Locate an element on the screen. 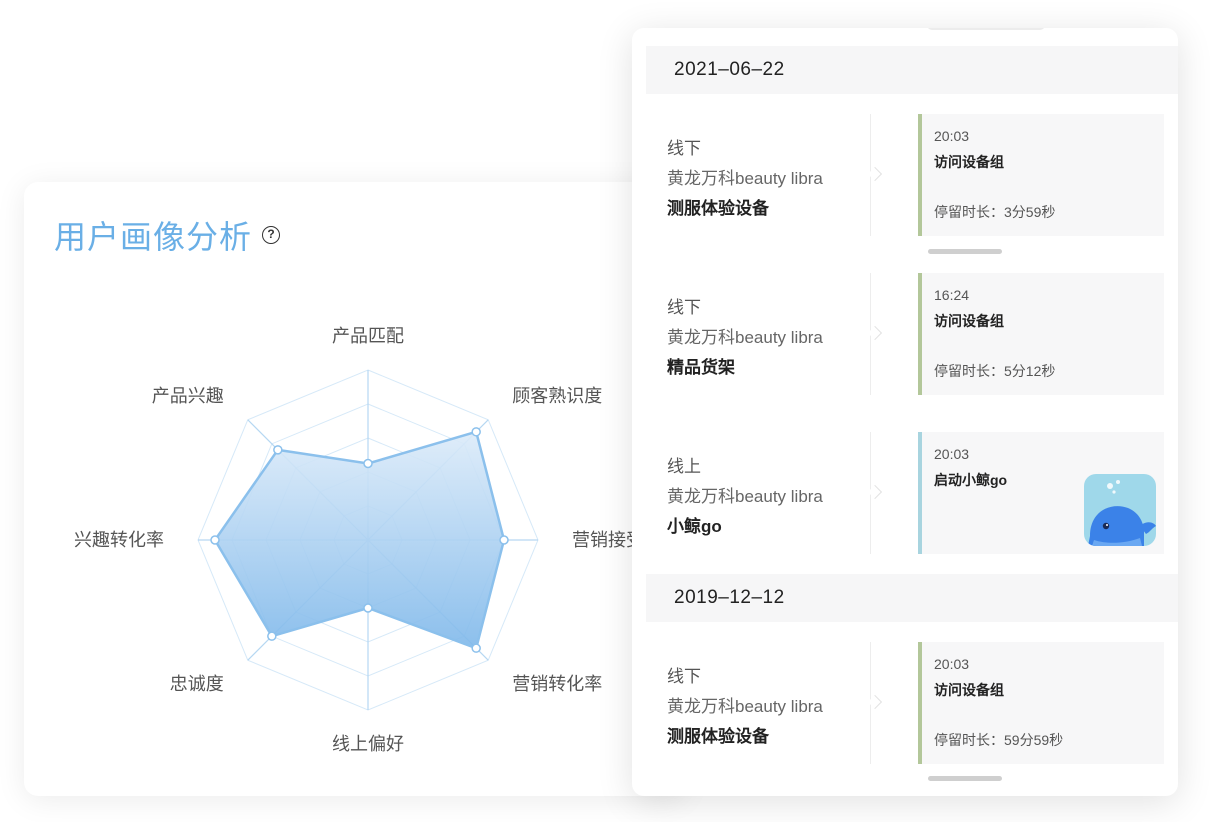 This screenshot has width=1216, height=822. entry-detail-box: 20:03 访问设备组 停留时长：59分59秒 is located at coordinates (1041, 703).